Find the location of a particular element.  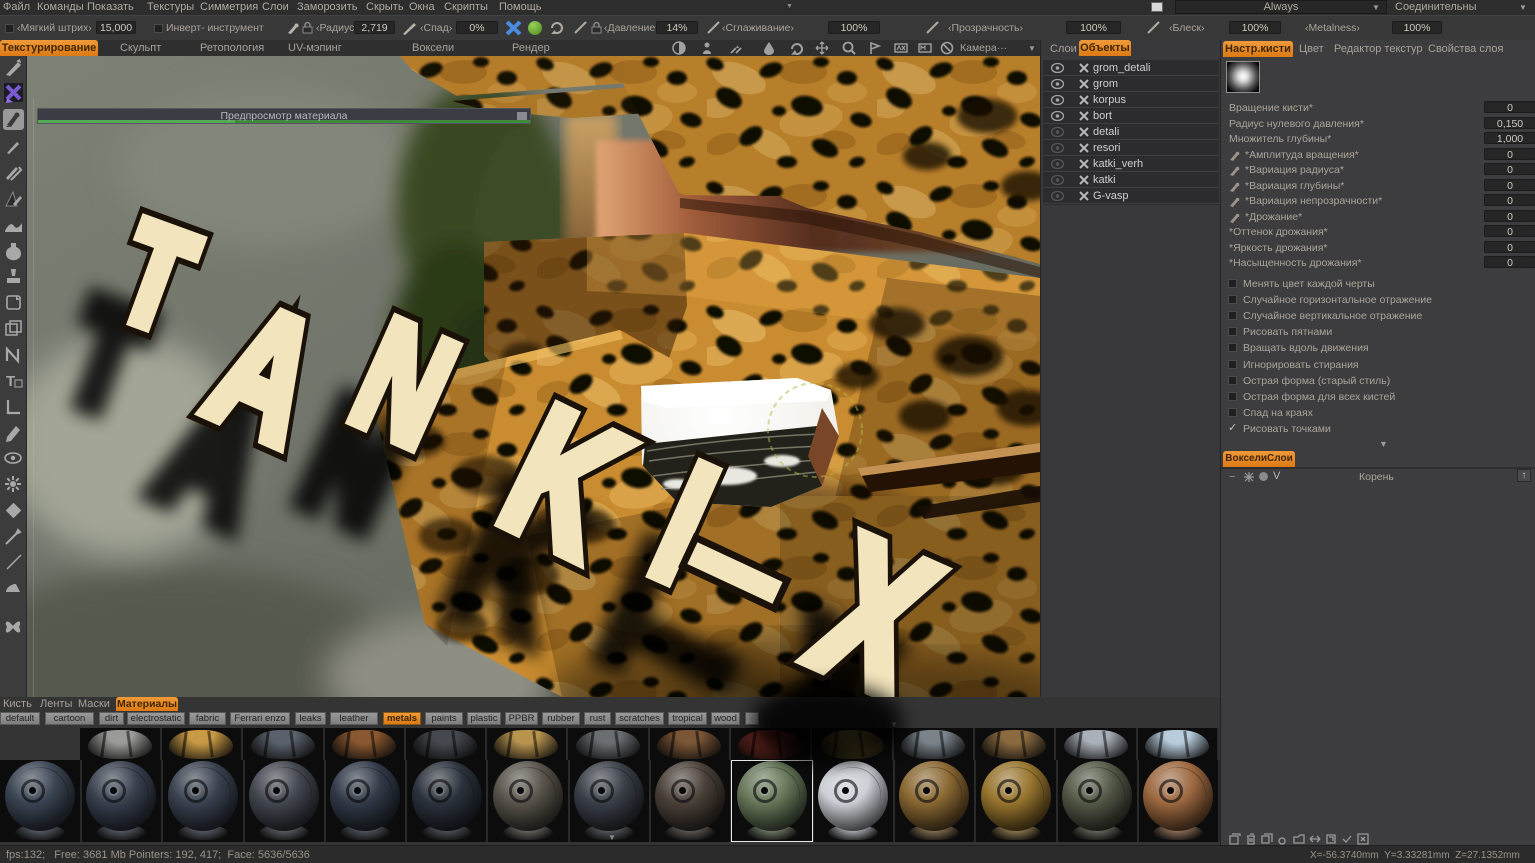

svg-text: T is located at coordinates (10, 381).